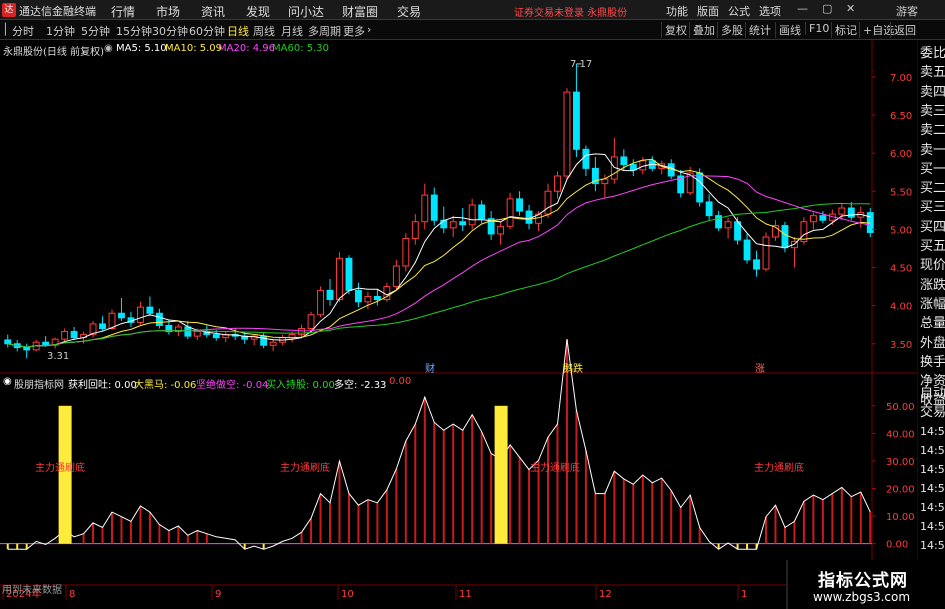  Describe the element at coordinates (759, 30) in the screenshot. I see `tool-stats: 统计` at that location.